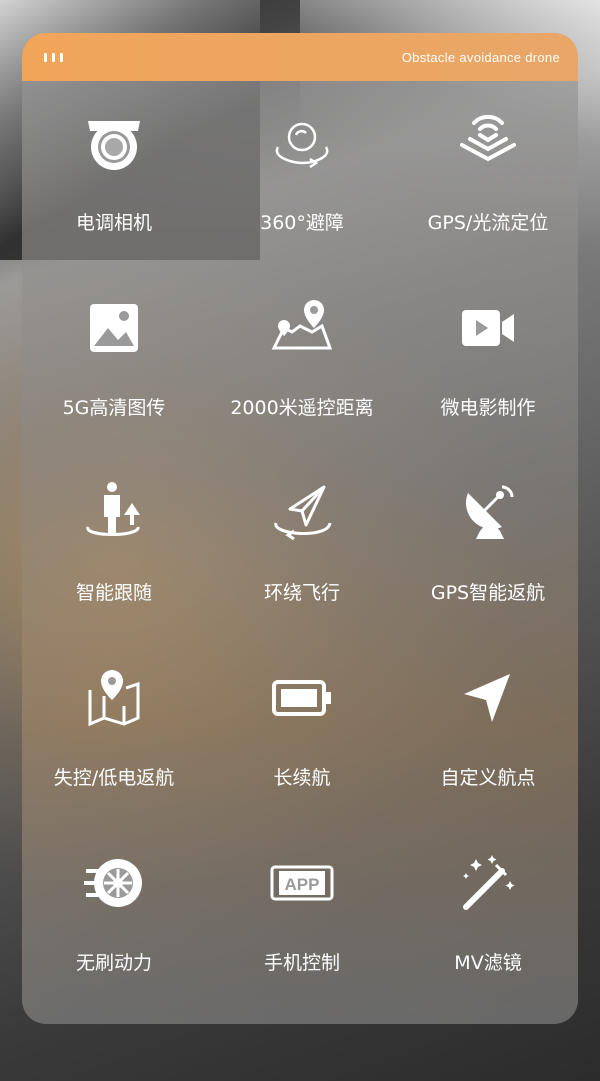 This screenshot has height=1081, width=600. What do you see at coordinates (300, 57) in the screenshot?
I see `card-header: Obstacle avoidance drone` at bounding box center [300, 57].